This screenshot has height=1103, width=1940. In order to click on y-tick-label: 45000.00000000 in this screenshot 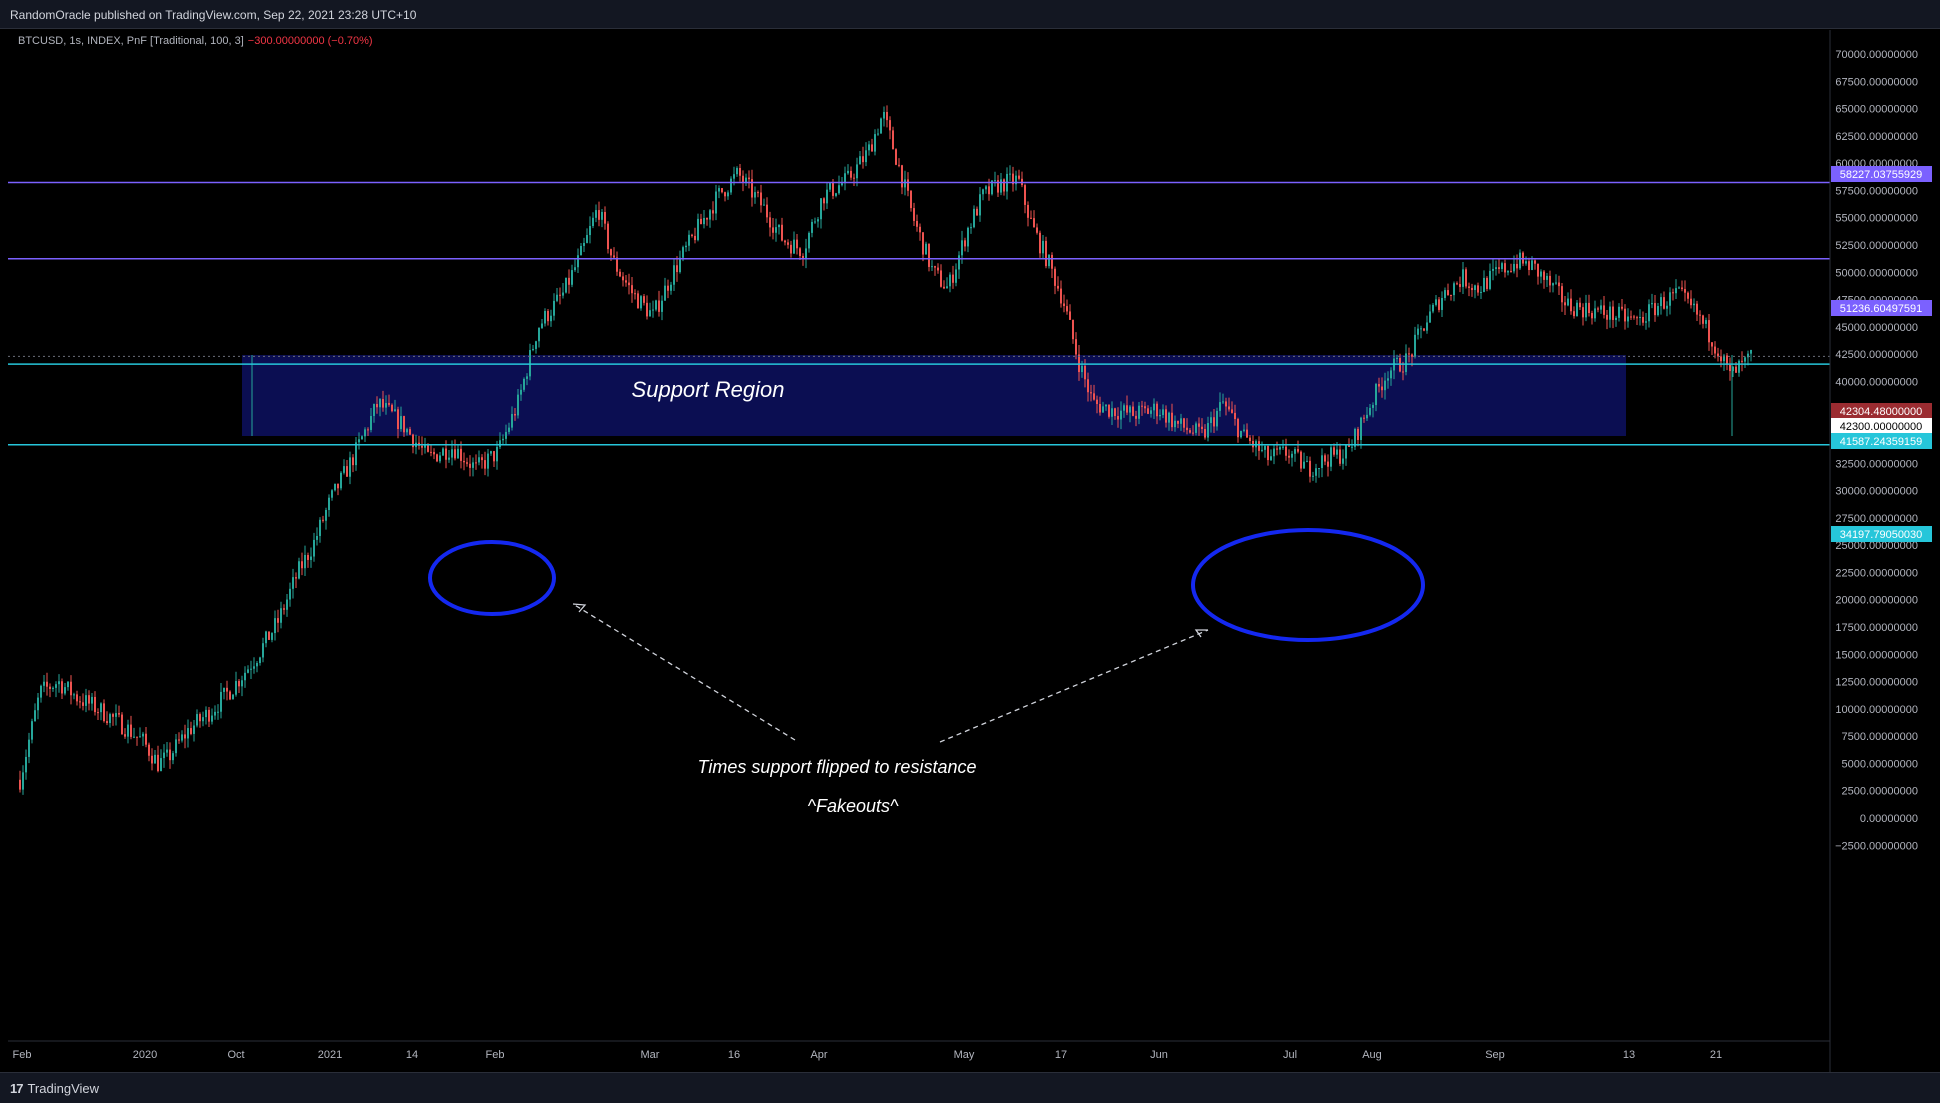, I will do `click(1876, 328)`.